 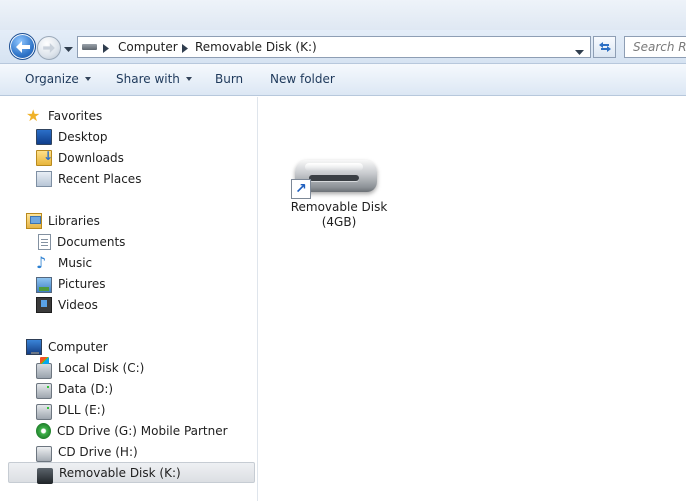 I want to click on file-item-removable-disk: ↗ Removable Disk (4GB), so click(x=330, y=191).